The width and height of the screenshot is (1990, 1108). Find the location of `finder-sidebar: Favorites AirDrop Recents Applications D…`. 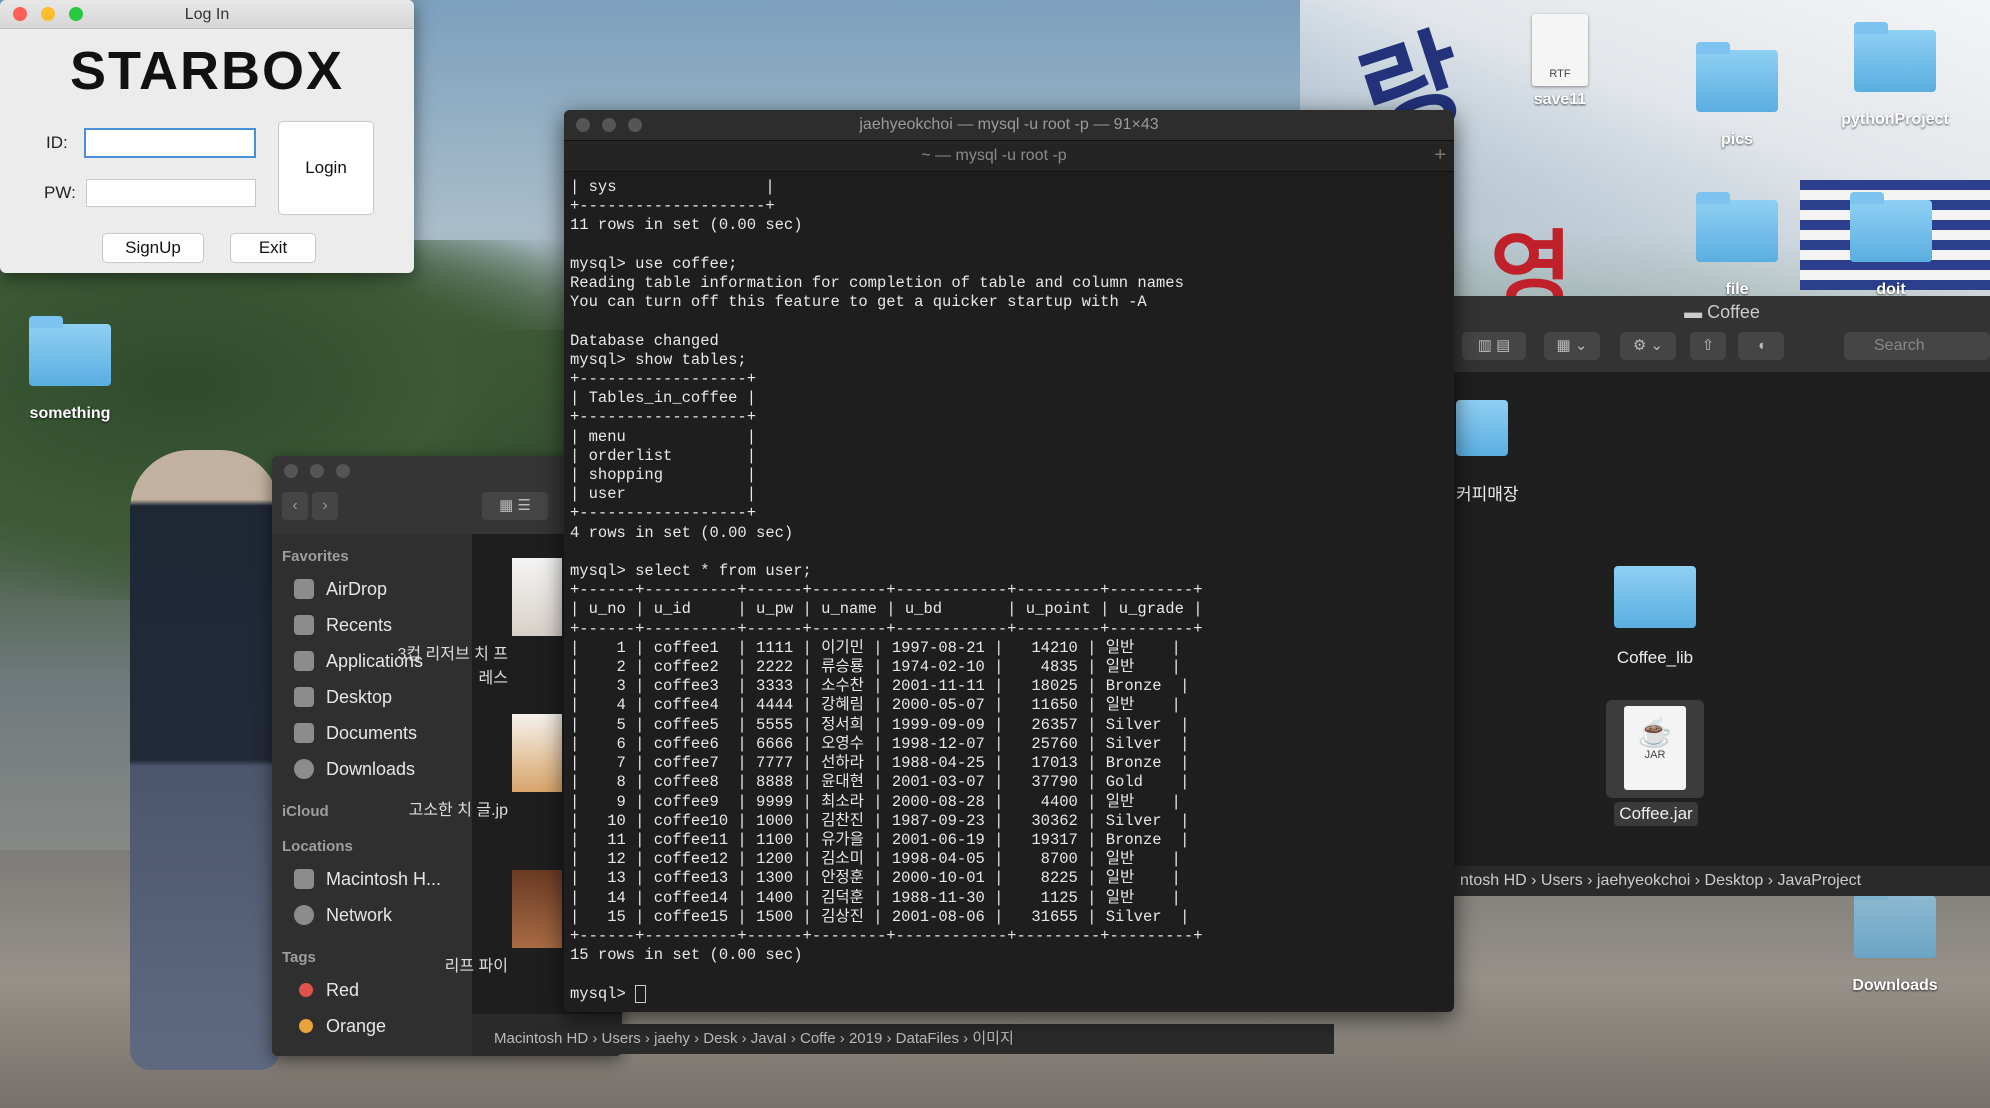

finder-sidebar: Favorites AirDrop Recents Applications D… is located at coordinates (372, 795).